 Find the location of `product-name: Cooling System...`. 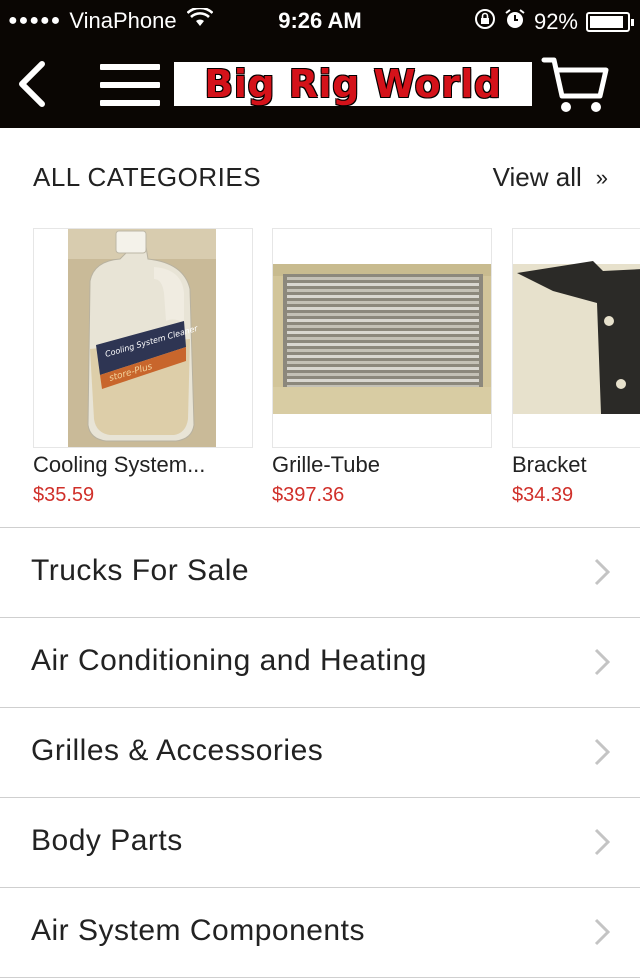

product-name: Cooling System... is located at coordinates (119, 464).